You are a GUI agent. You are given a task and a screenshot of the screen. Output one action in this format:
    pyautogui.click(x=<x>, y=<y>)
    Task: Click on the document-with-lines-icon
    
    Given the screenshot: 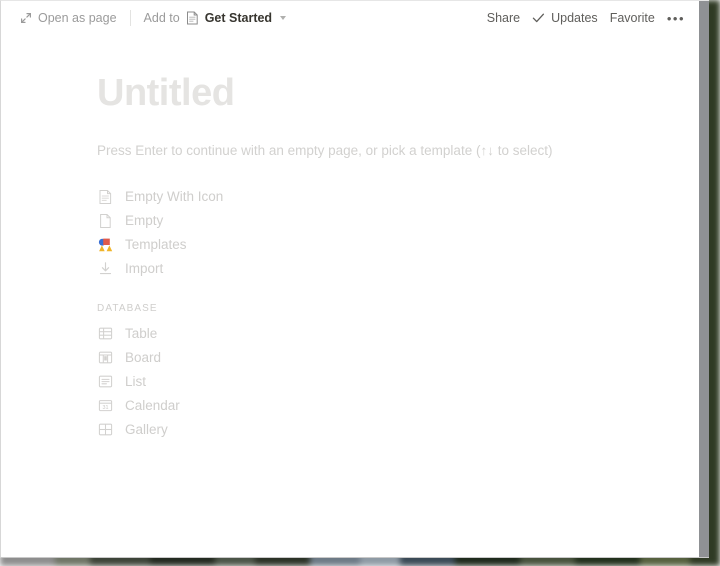 What is the action you would take?
    pyautogui.click(x=105, y=196)
    